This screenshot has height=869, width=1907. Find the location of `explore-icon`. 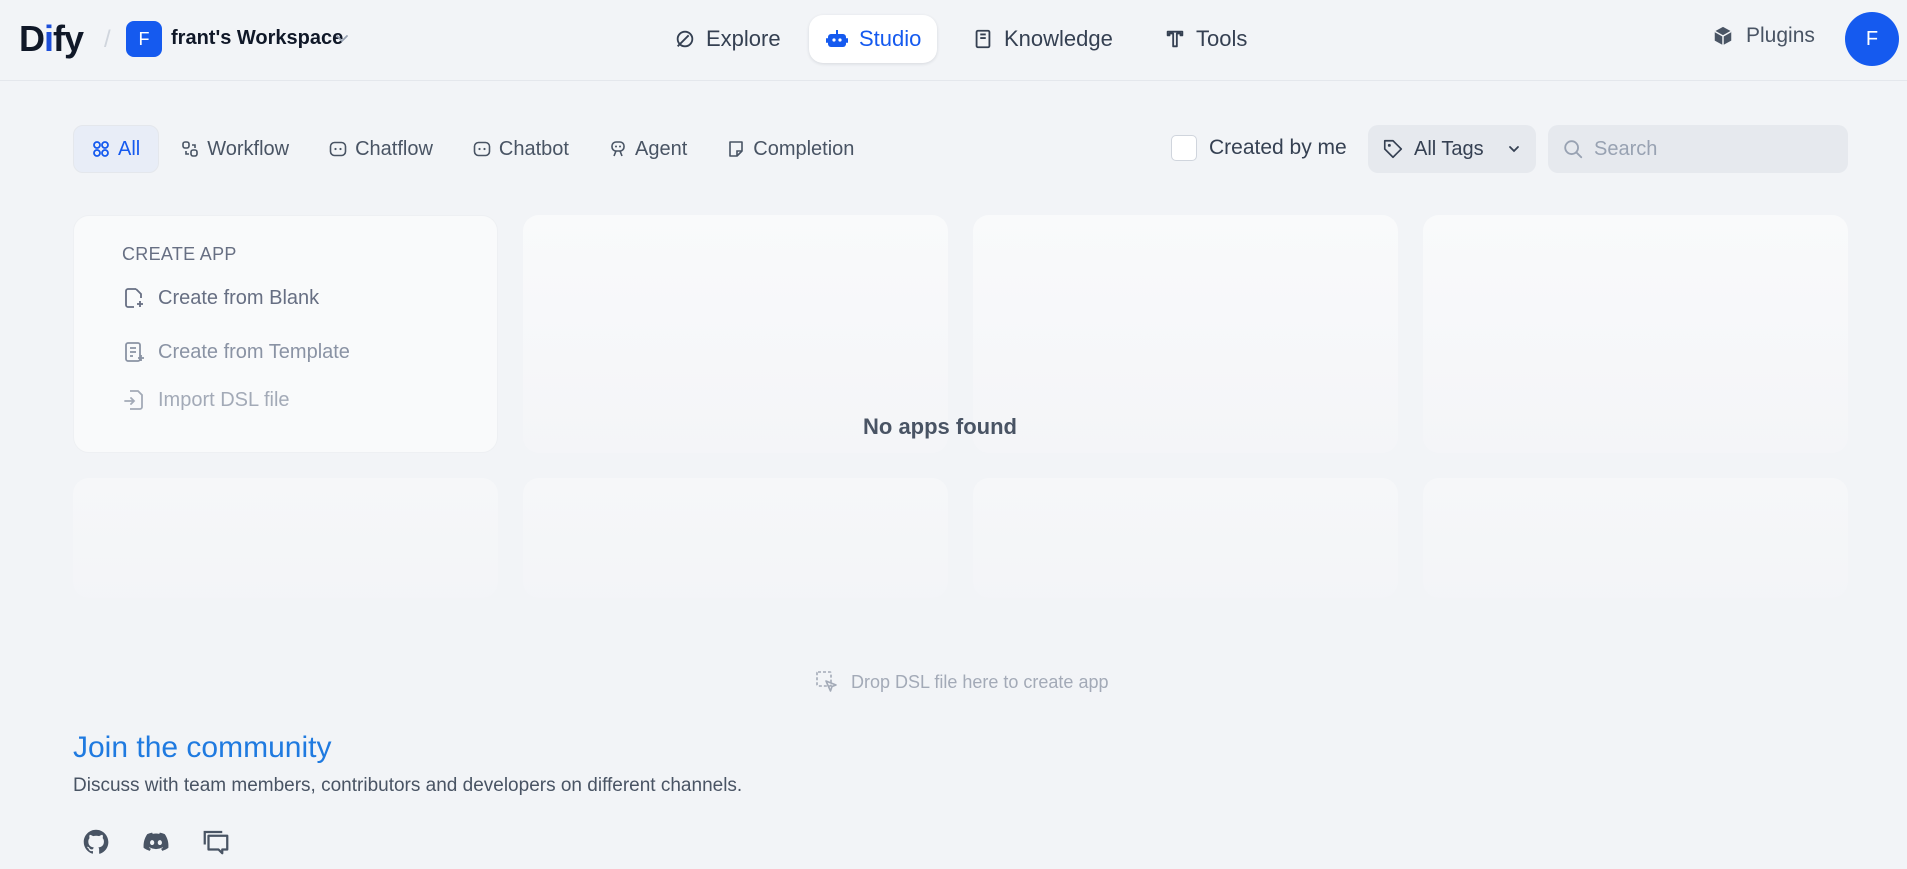

explore-icon is located at coordinates (685, 39).